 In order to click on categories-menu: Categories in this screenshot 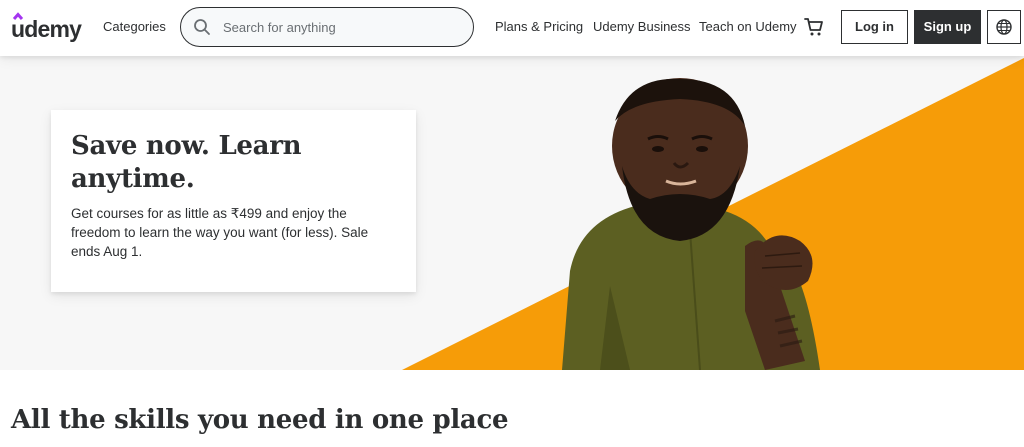, I will do `click(134, 27)`.